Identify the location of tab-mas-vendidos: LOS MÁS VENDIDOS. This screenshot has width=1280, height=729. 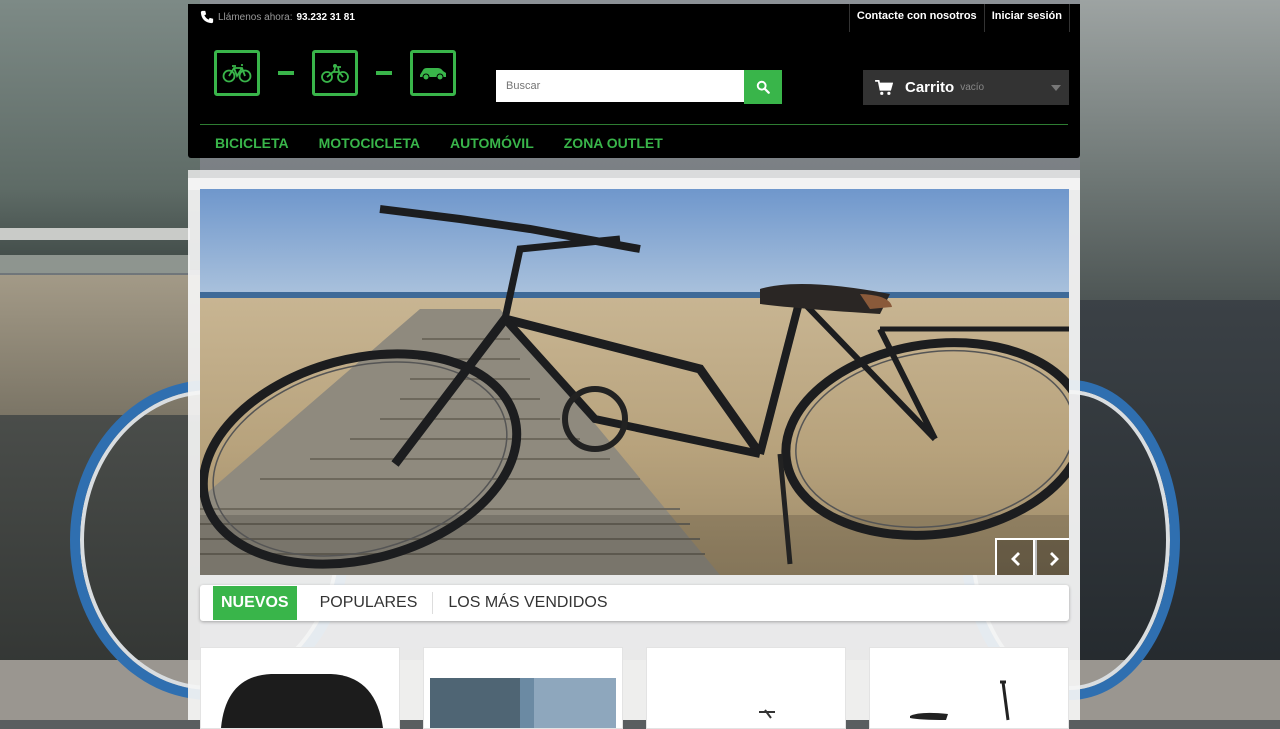
(527, 603).